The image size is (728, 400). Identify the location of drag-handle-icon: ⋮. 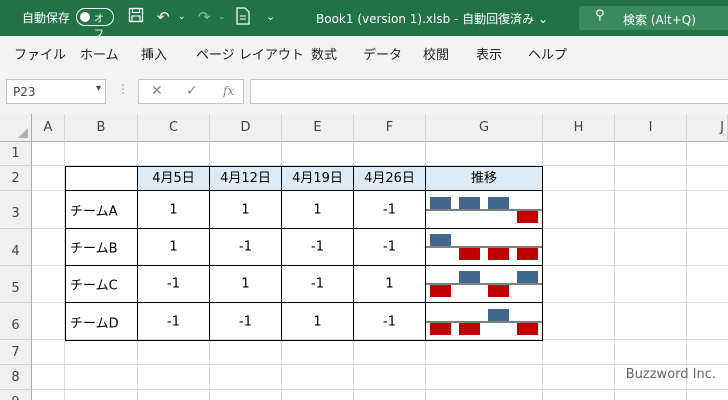
(123, 89).